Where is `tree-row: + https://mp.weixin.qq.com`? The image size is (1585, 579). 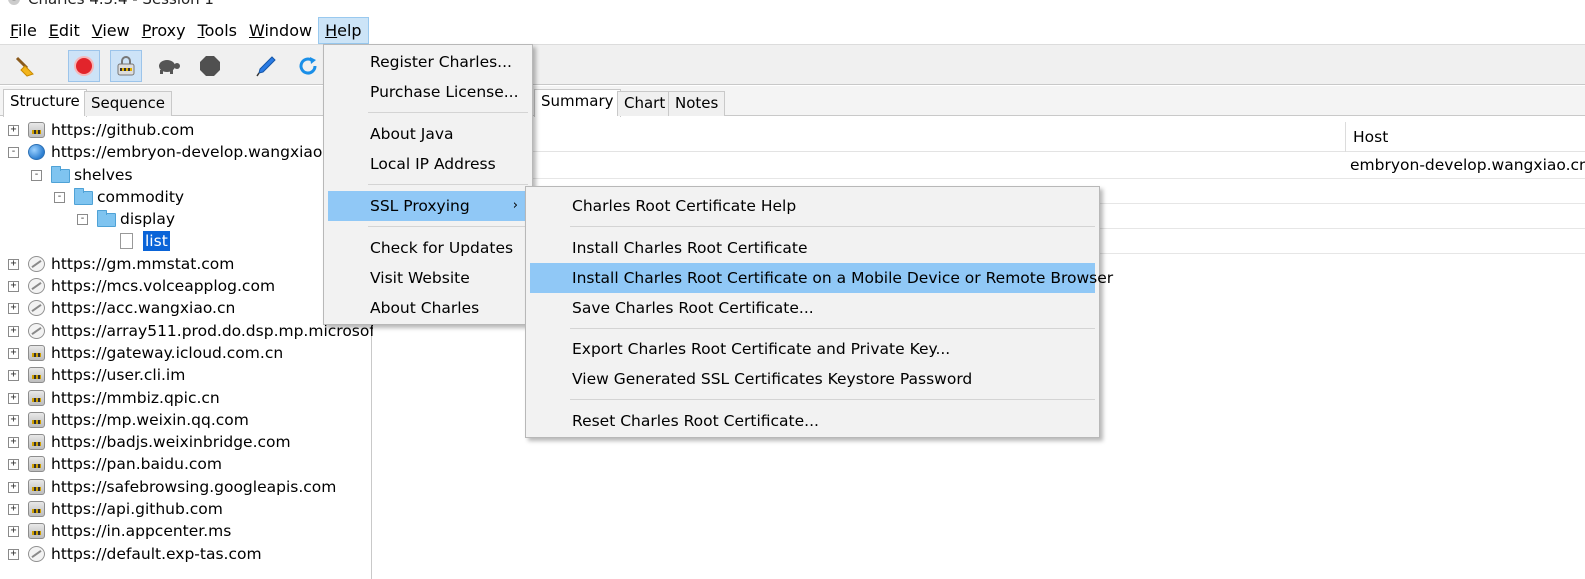
tree-row: + https://mp.weixin.qq.com is located at coordinates (186, 420).